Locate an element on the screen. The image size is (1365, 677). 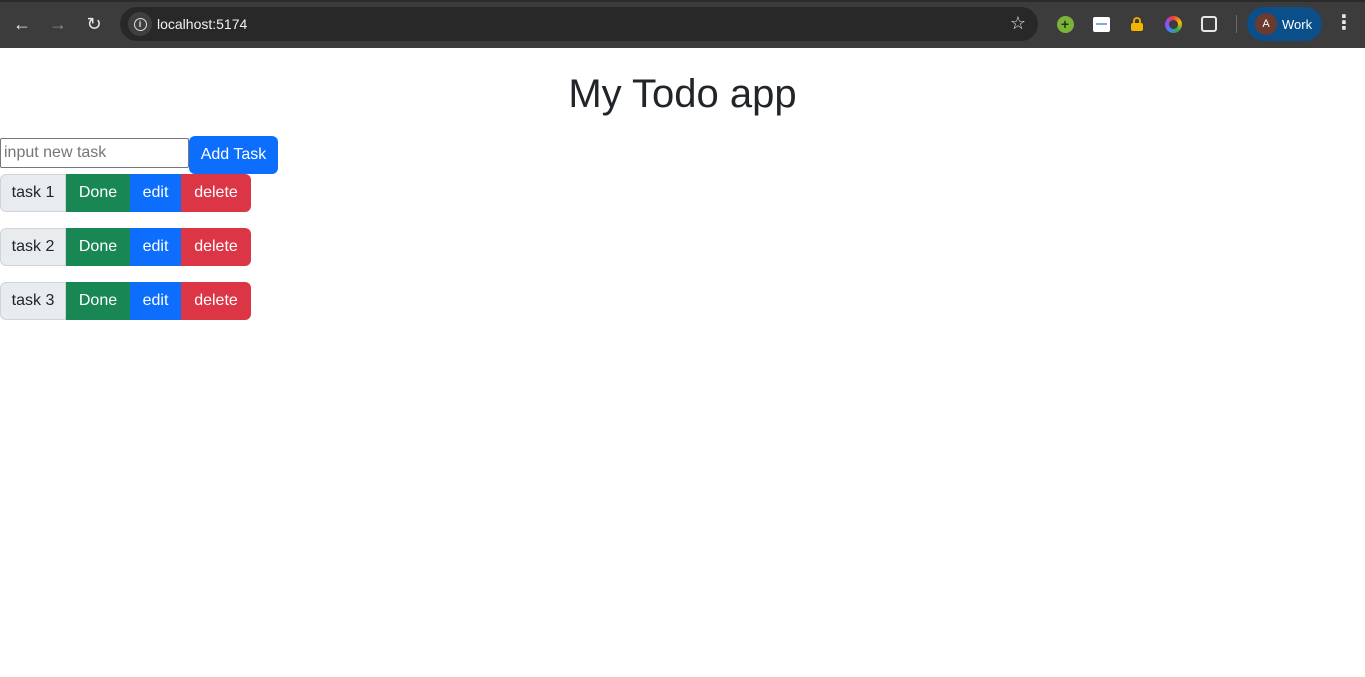
page-title: My Todo app is located at coordinates (682, 94).